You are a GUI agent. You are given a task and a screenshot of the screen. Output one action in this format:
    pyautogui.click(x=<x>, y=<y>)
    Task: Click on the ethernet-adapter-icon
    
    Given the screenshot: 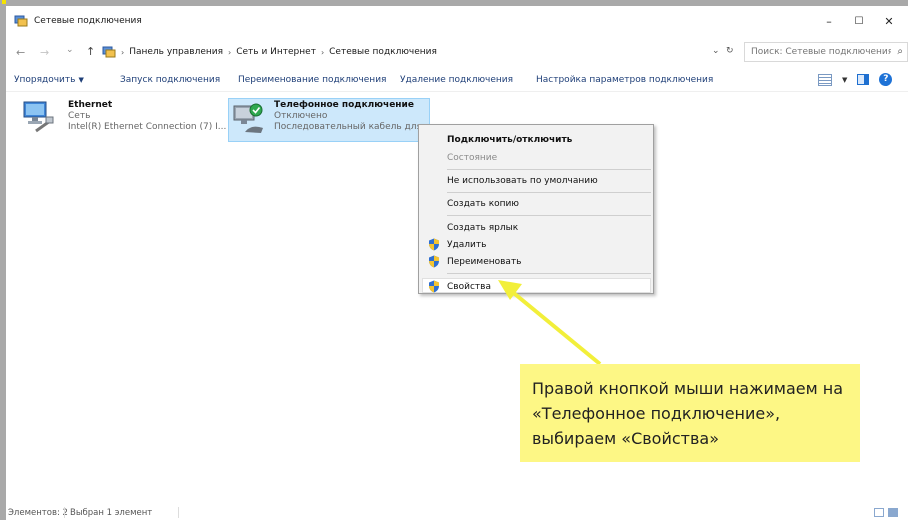 What is the action you would take?
    pyautogui.click(x=38, y=117)
    